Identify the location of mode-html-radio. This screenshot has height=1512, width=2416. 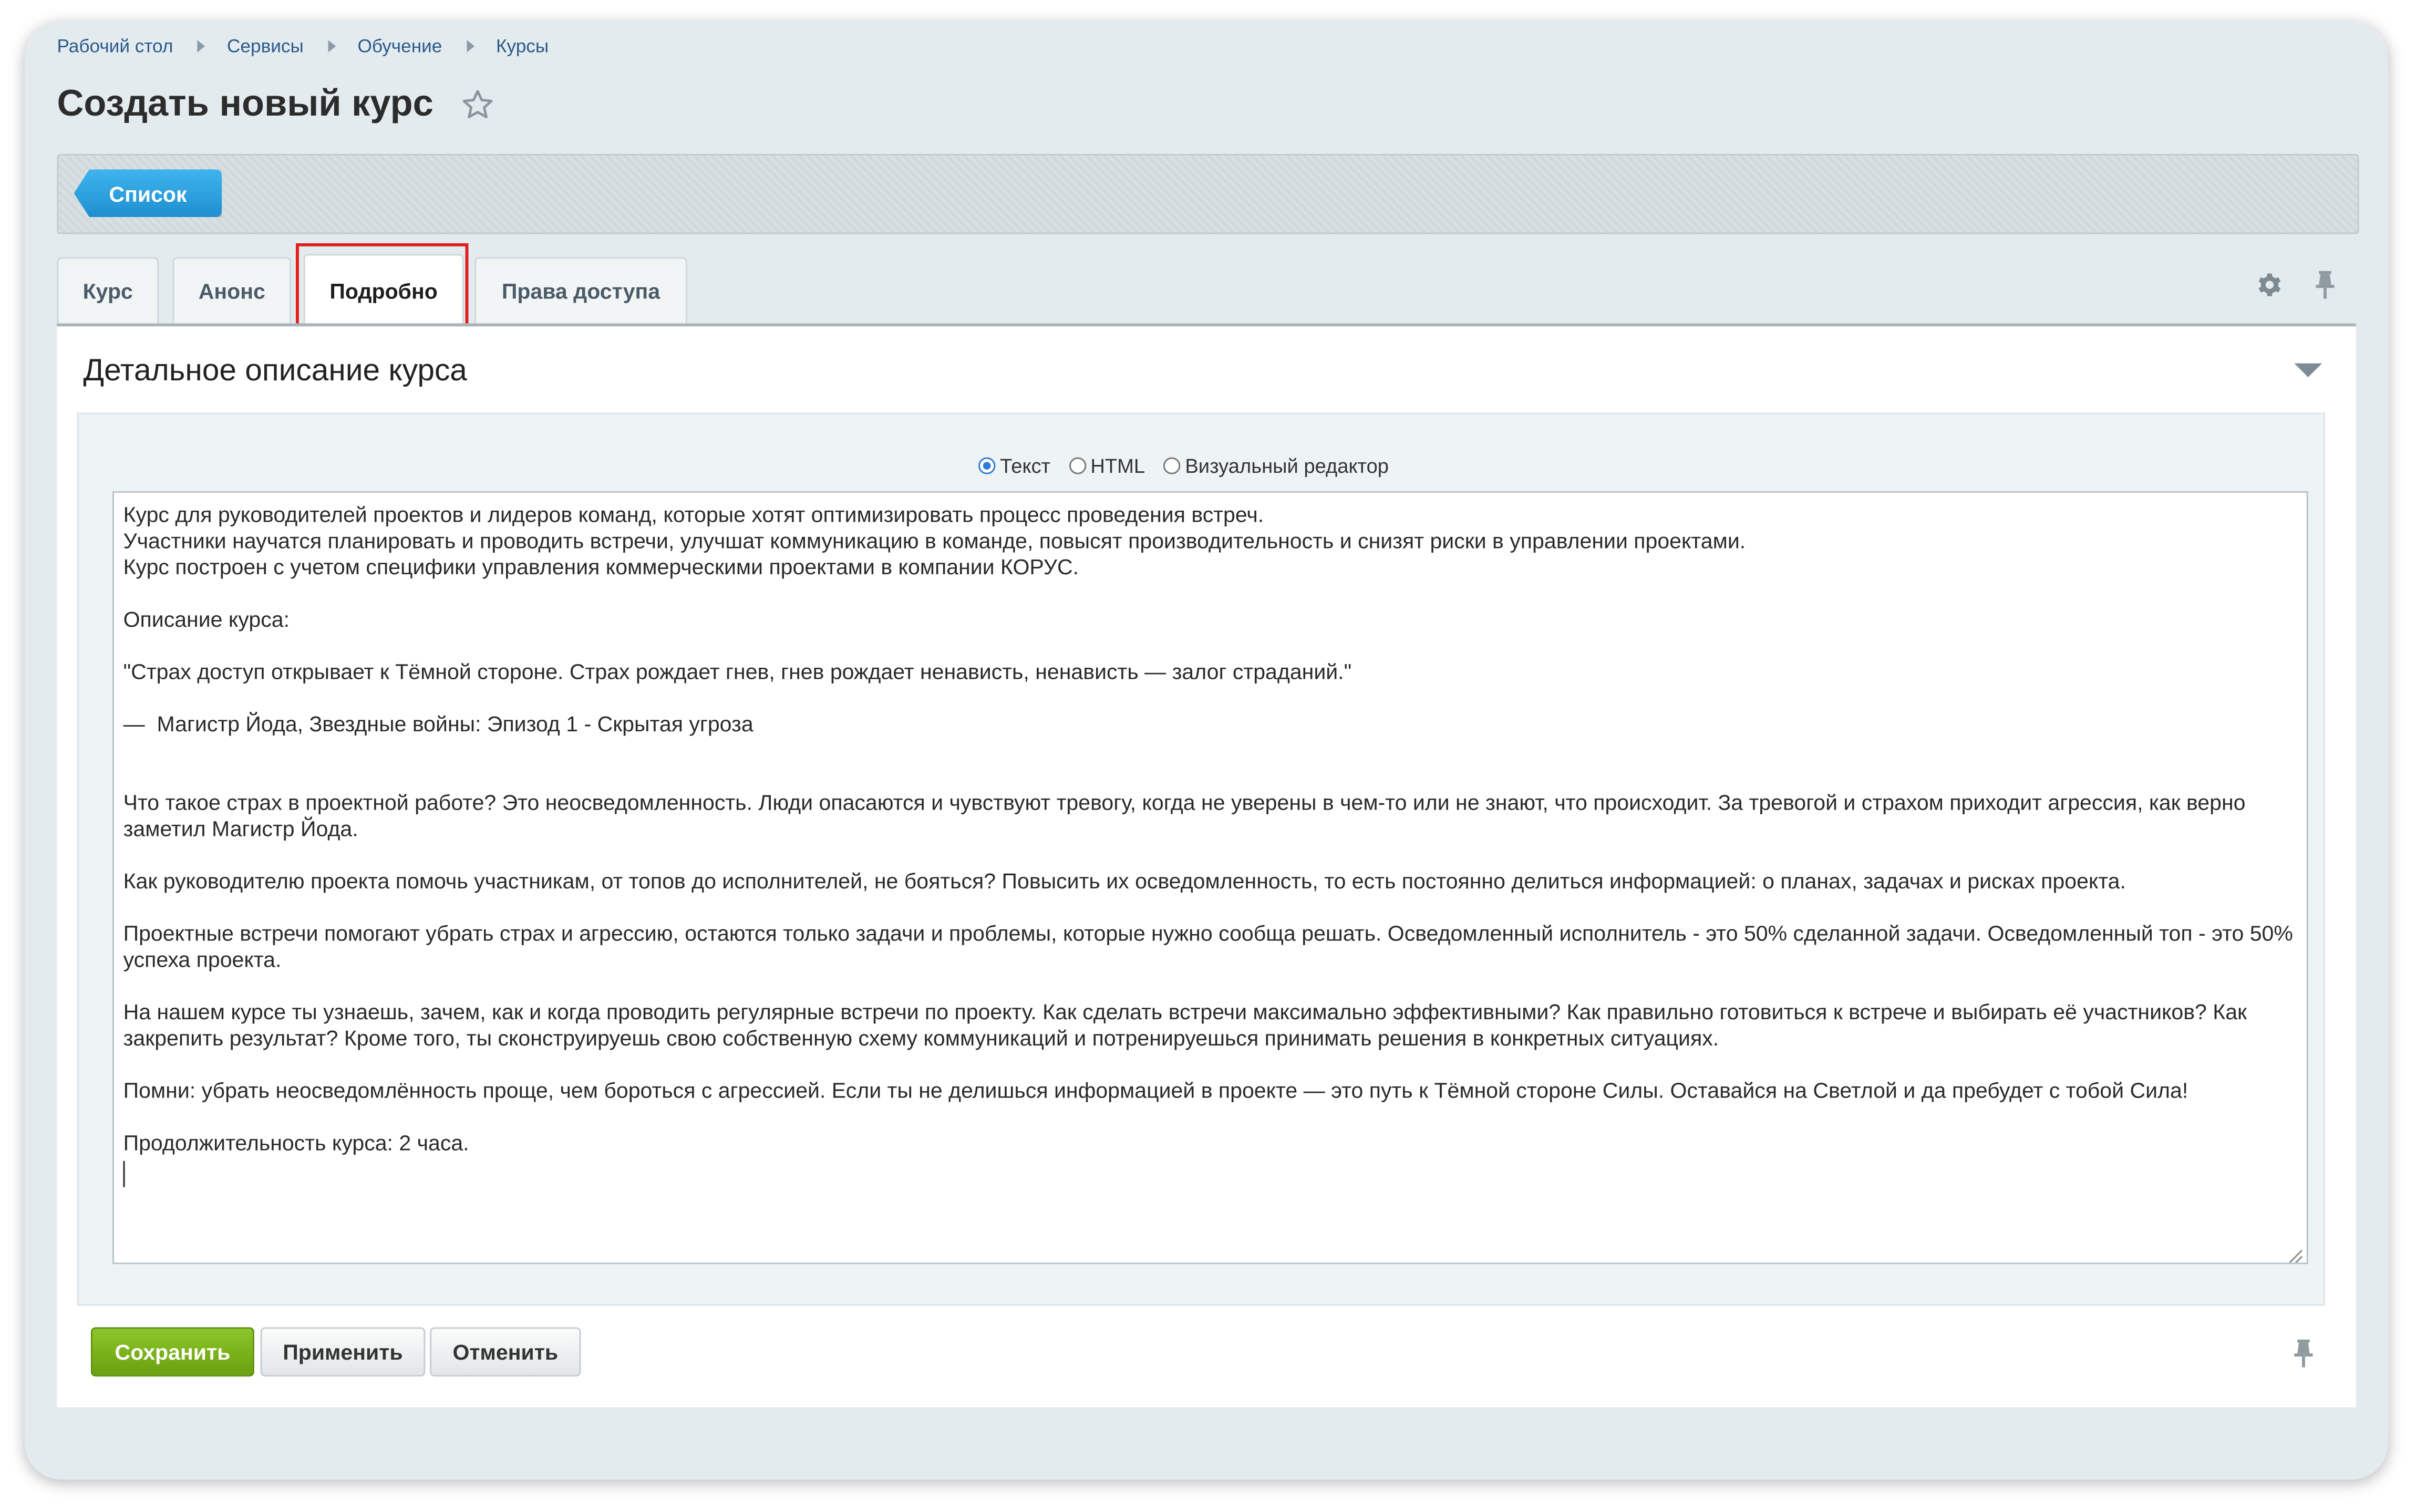
(1077, 465).